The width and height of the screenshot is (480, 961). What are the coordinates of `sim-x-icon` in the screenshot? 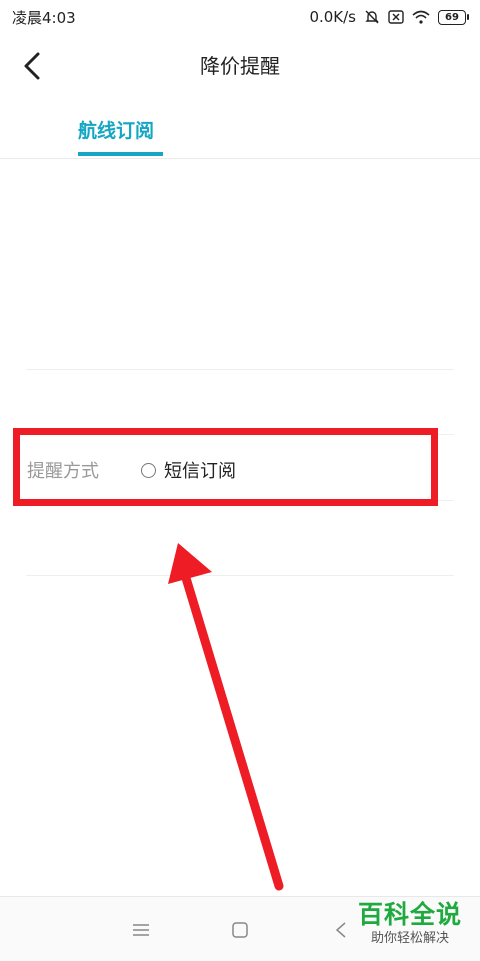 It's located at (396, 17).